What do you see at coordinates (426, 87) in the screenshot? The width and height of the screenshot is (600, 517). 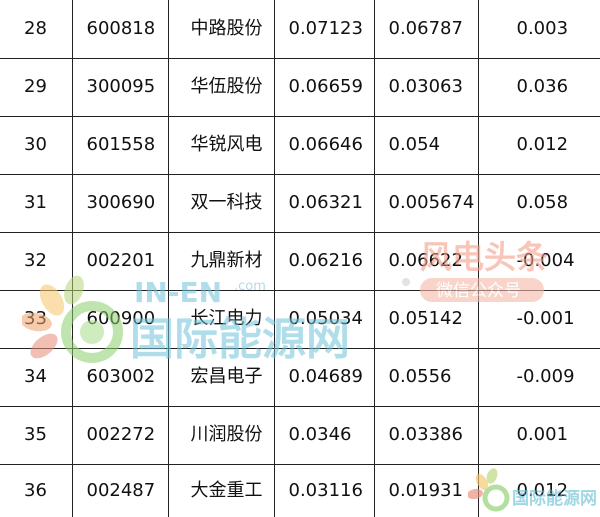 I see `cell-value-2: 0.03063` at bounding box center [426, 87].